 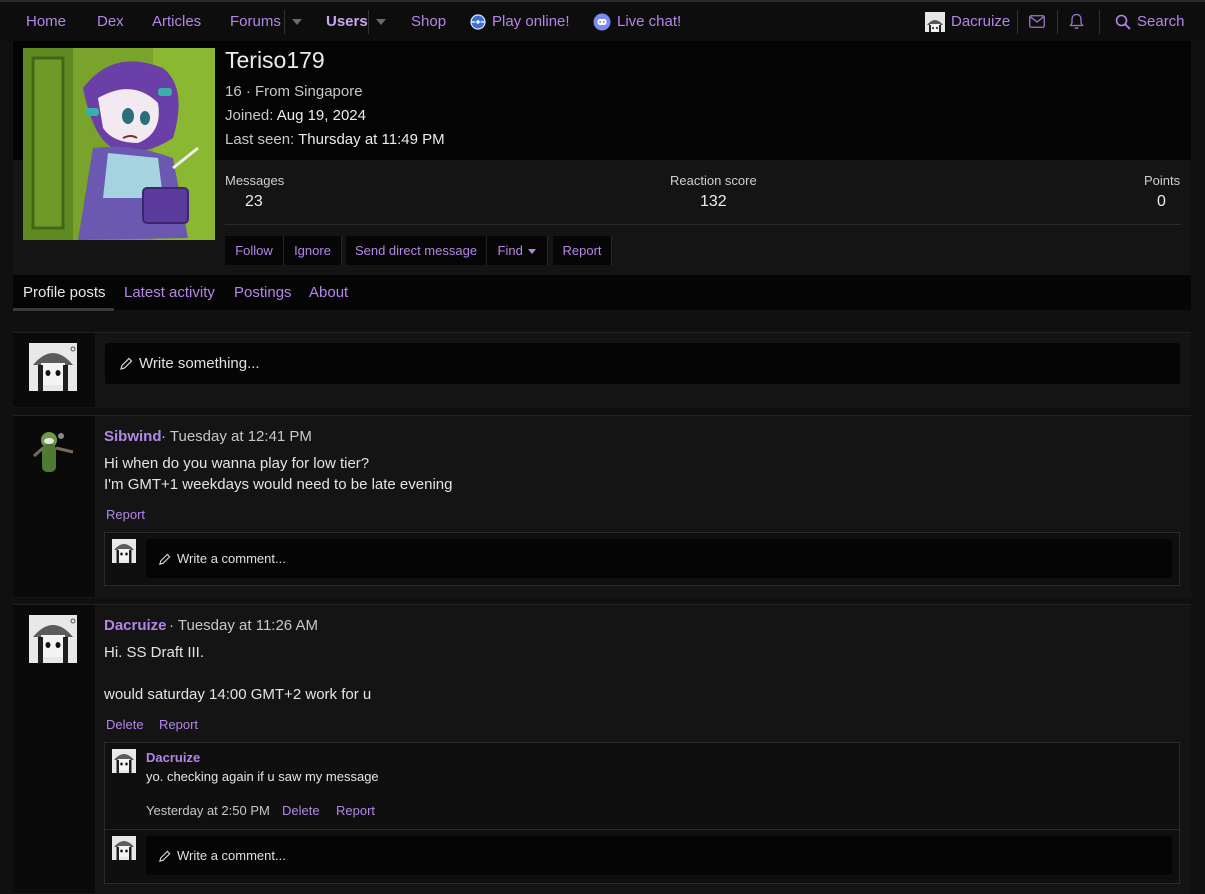 I want to click on nav-articles: Articles, so click(x=176, y=21).